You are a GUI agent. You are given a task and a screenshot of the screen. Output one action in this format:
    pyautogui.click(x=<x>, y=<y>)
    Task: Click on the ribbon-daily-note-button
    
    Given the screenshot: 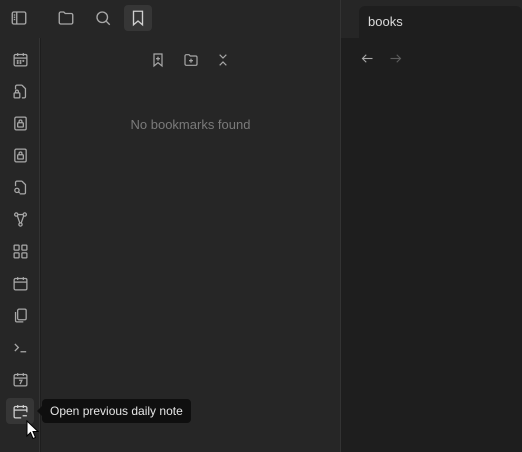 What is the action you would take?
    pyautogui.click(x=20, y=283)
    